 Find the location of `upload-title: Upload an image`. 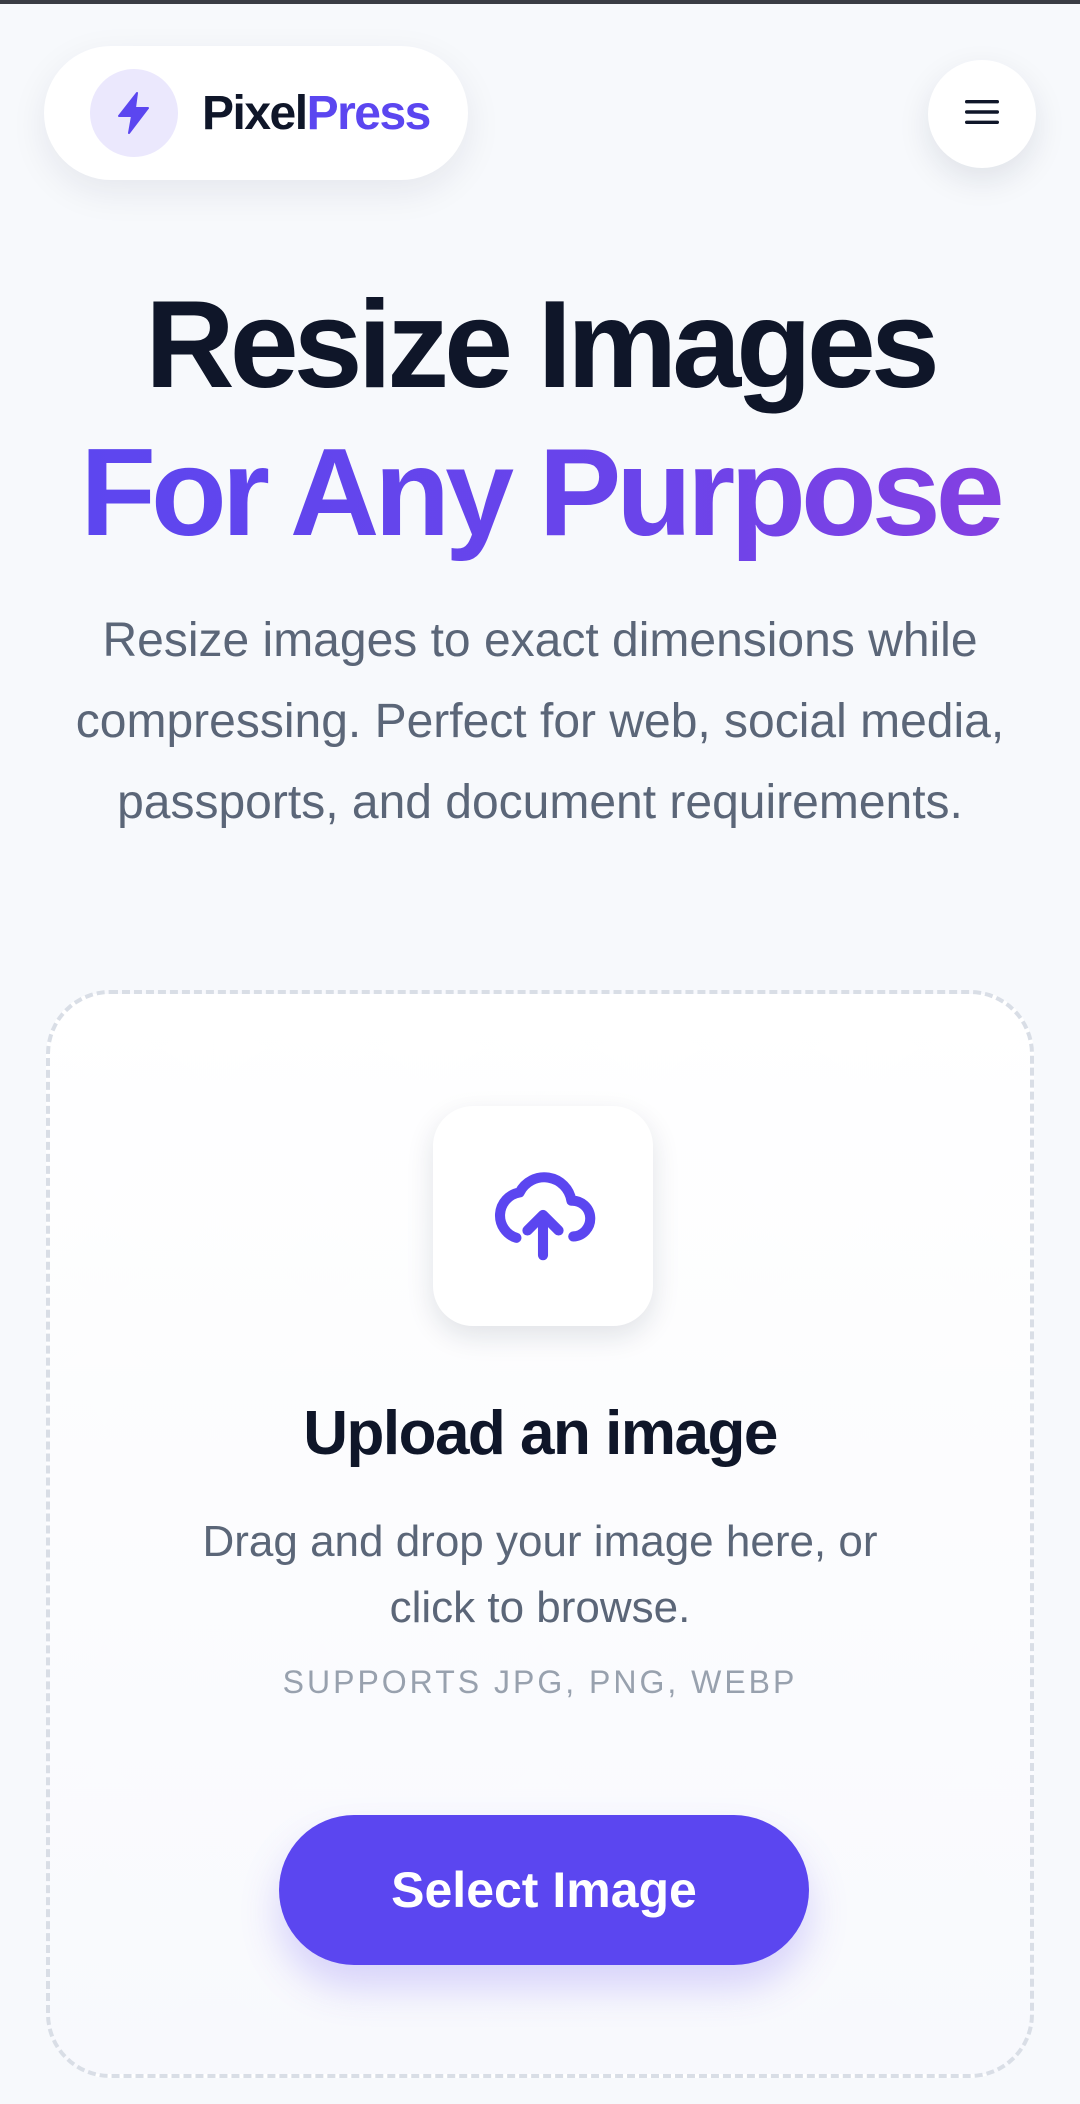

upload-title: Upload an image is located at coordinates (540, 1433).